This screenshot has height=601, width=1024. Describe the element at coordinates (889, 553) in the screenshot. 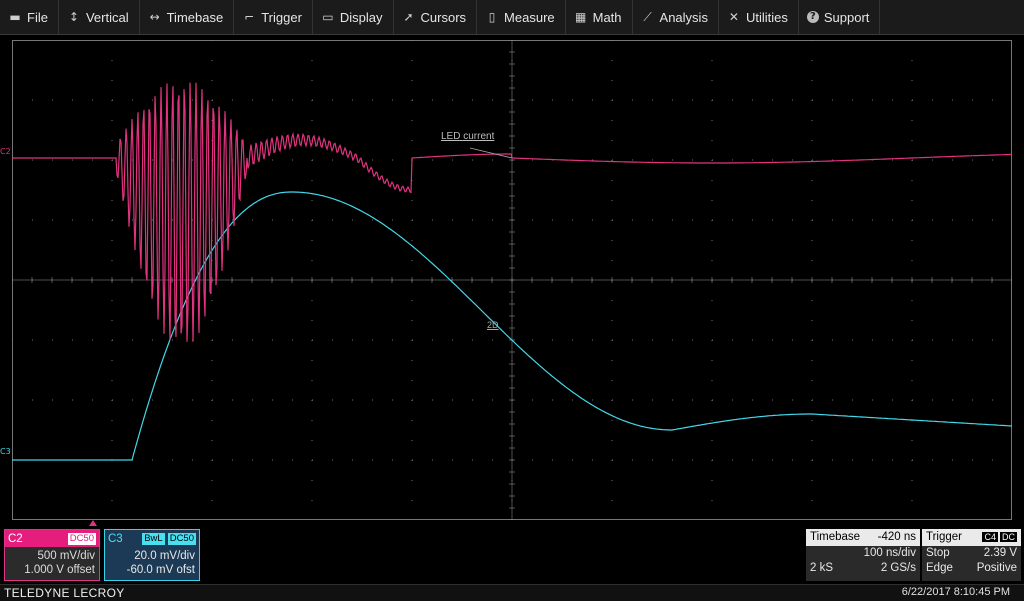

I see `timebase-scale: 100 ns/div` at that location.